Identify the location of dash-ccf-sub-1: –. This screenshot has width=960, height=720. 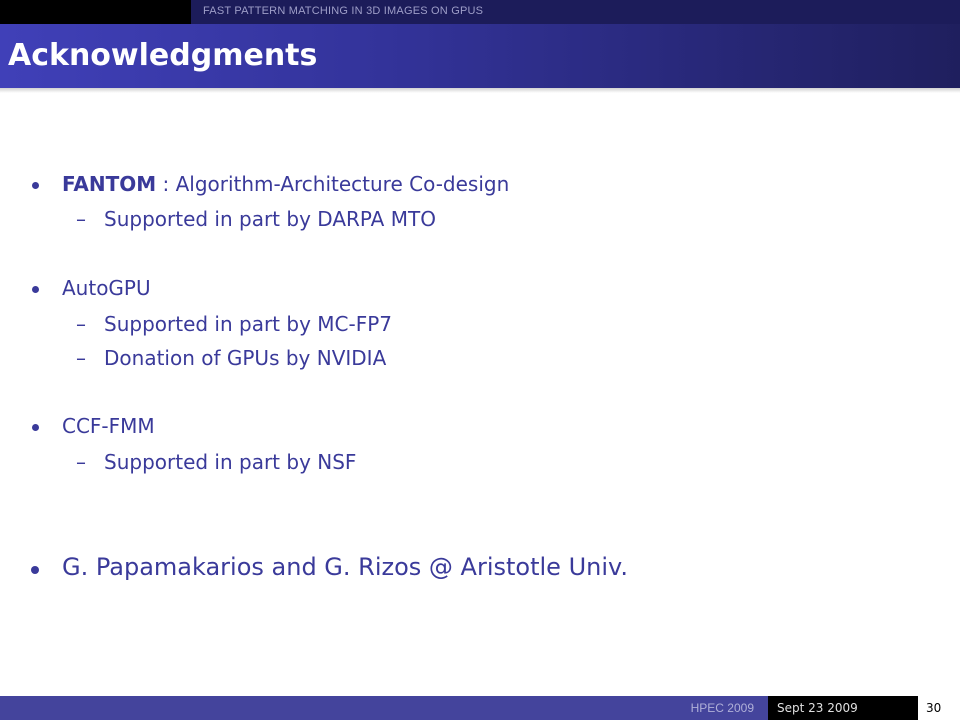
(81, 462).